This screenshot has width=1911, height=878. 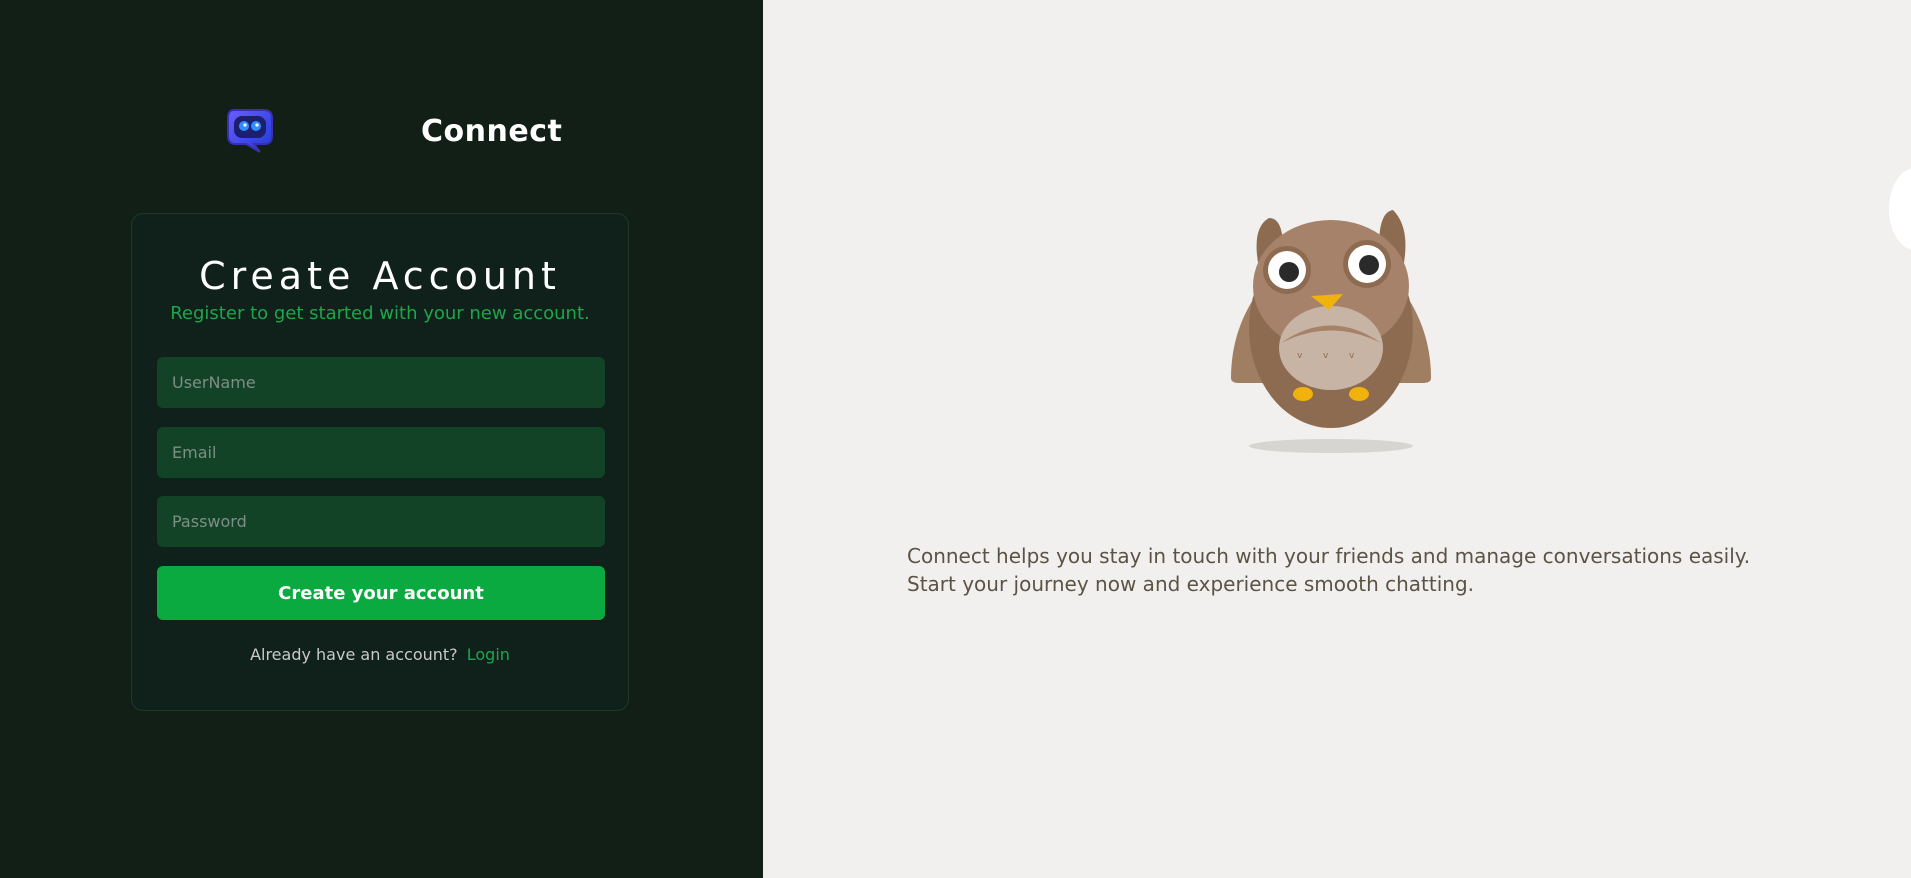 What do you see at coordinates (250, 131) in the screenshot?
I see `chat-bubble-robot-icon` at bounding box center [250, 131].